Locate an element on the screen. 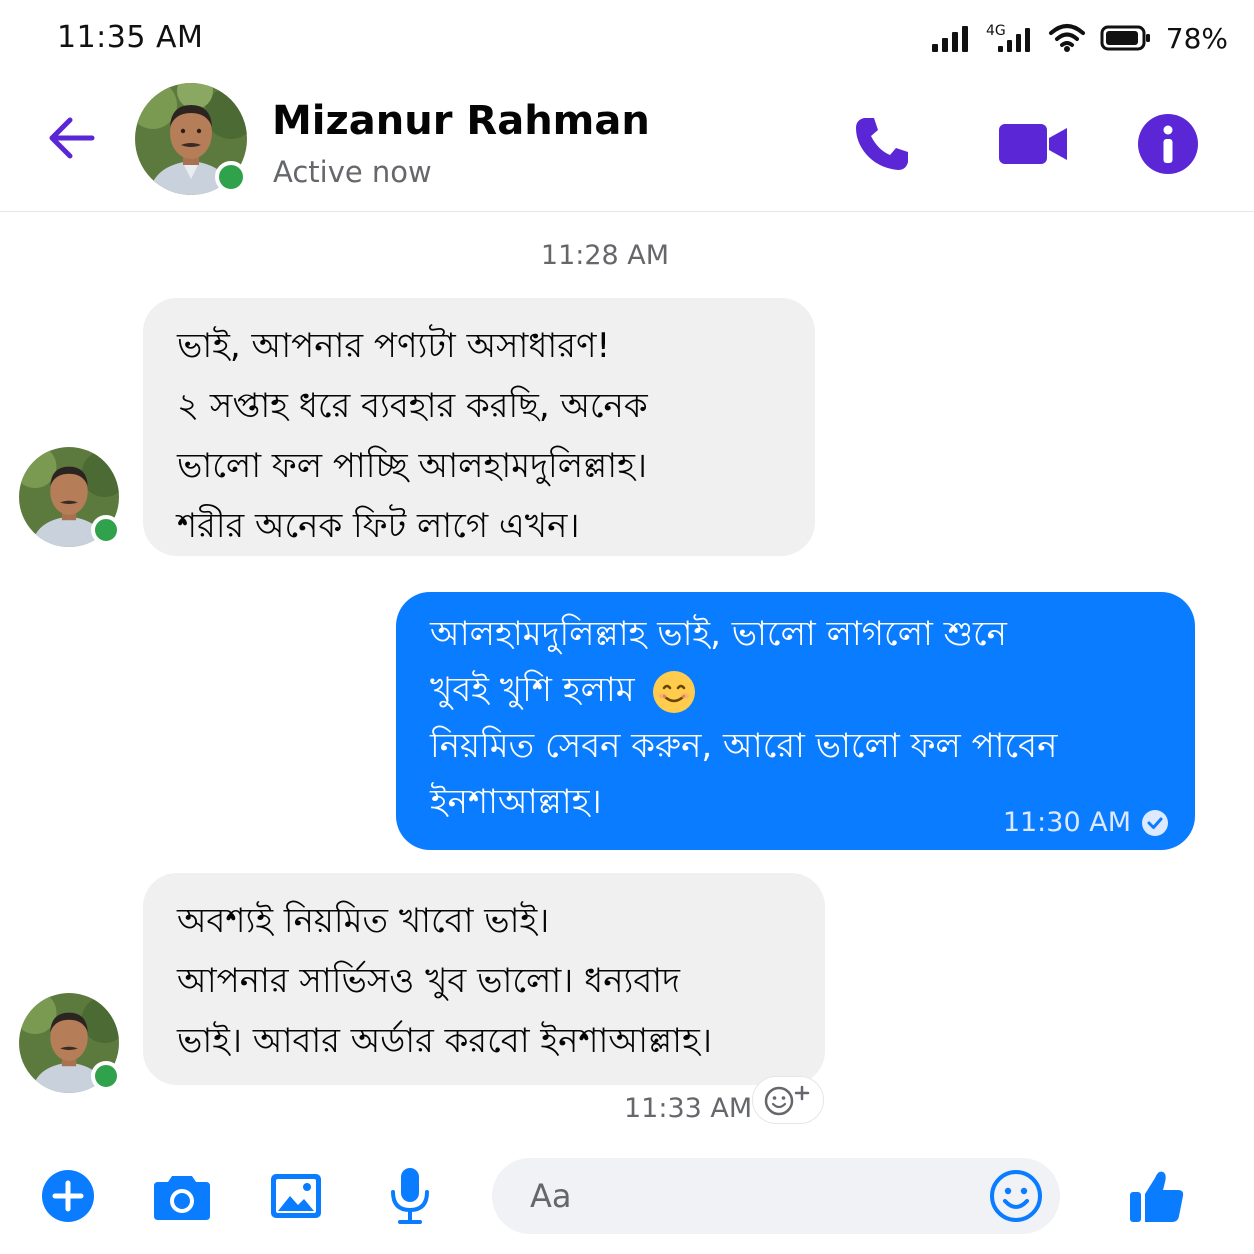 The width and height of the screenshot is (1254, 1254). message-input-container is located at coordinates (776, 1196).